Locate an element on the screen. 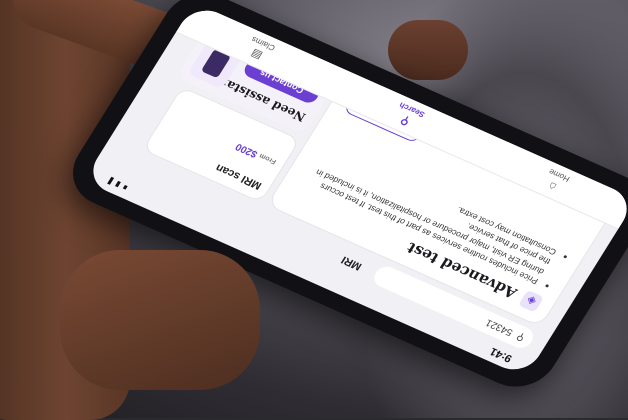 This screenshot has height=420, width=628. section-label: MRI is located at coordinates (352, 263).